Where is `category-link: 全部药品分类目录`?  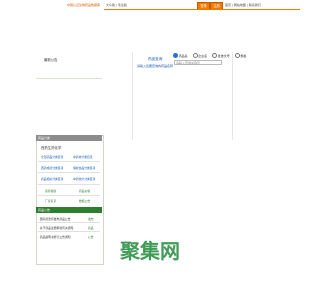 category-link: 全部药品分类目录 is located at coordinates (52, 157).